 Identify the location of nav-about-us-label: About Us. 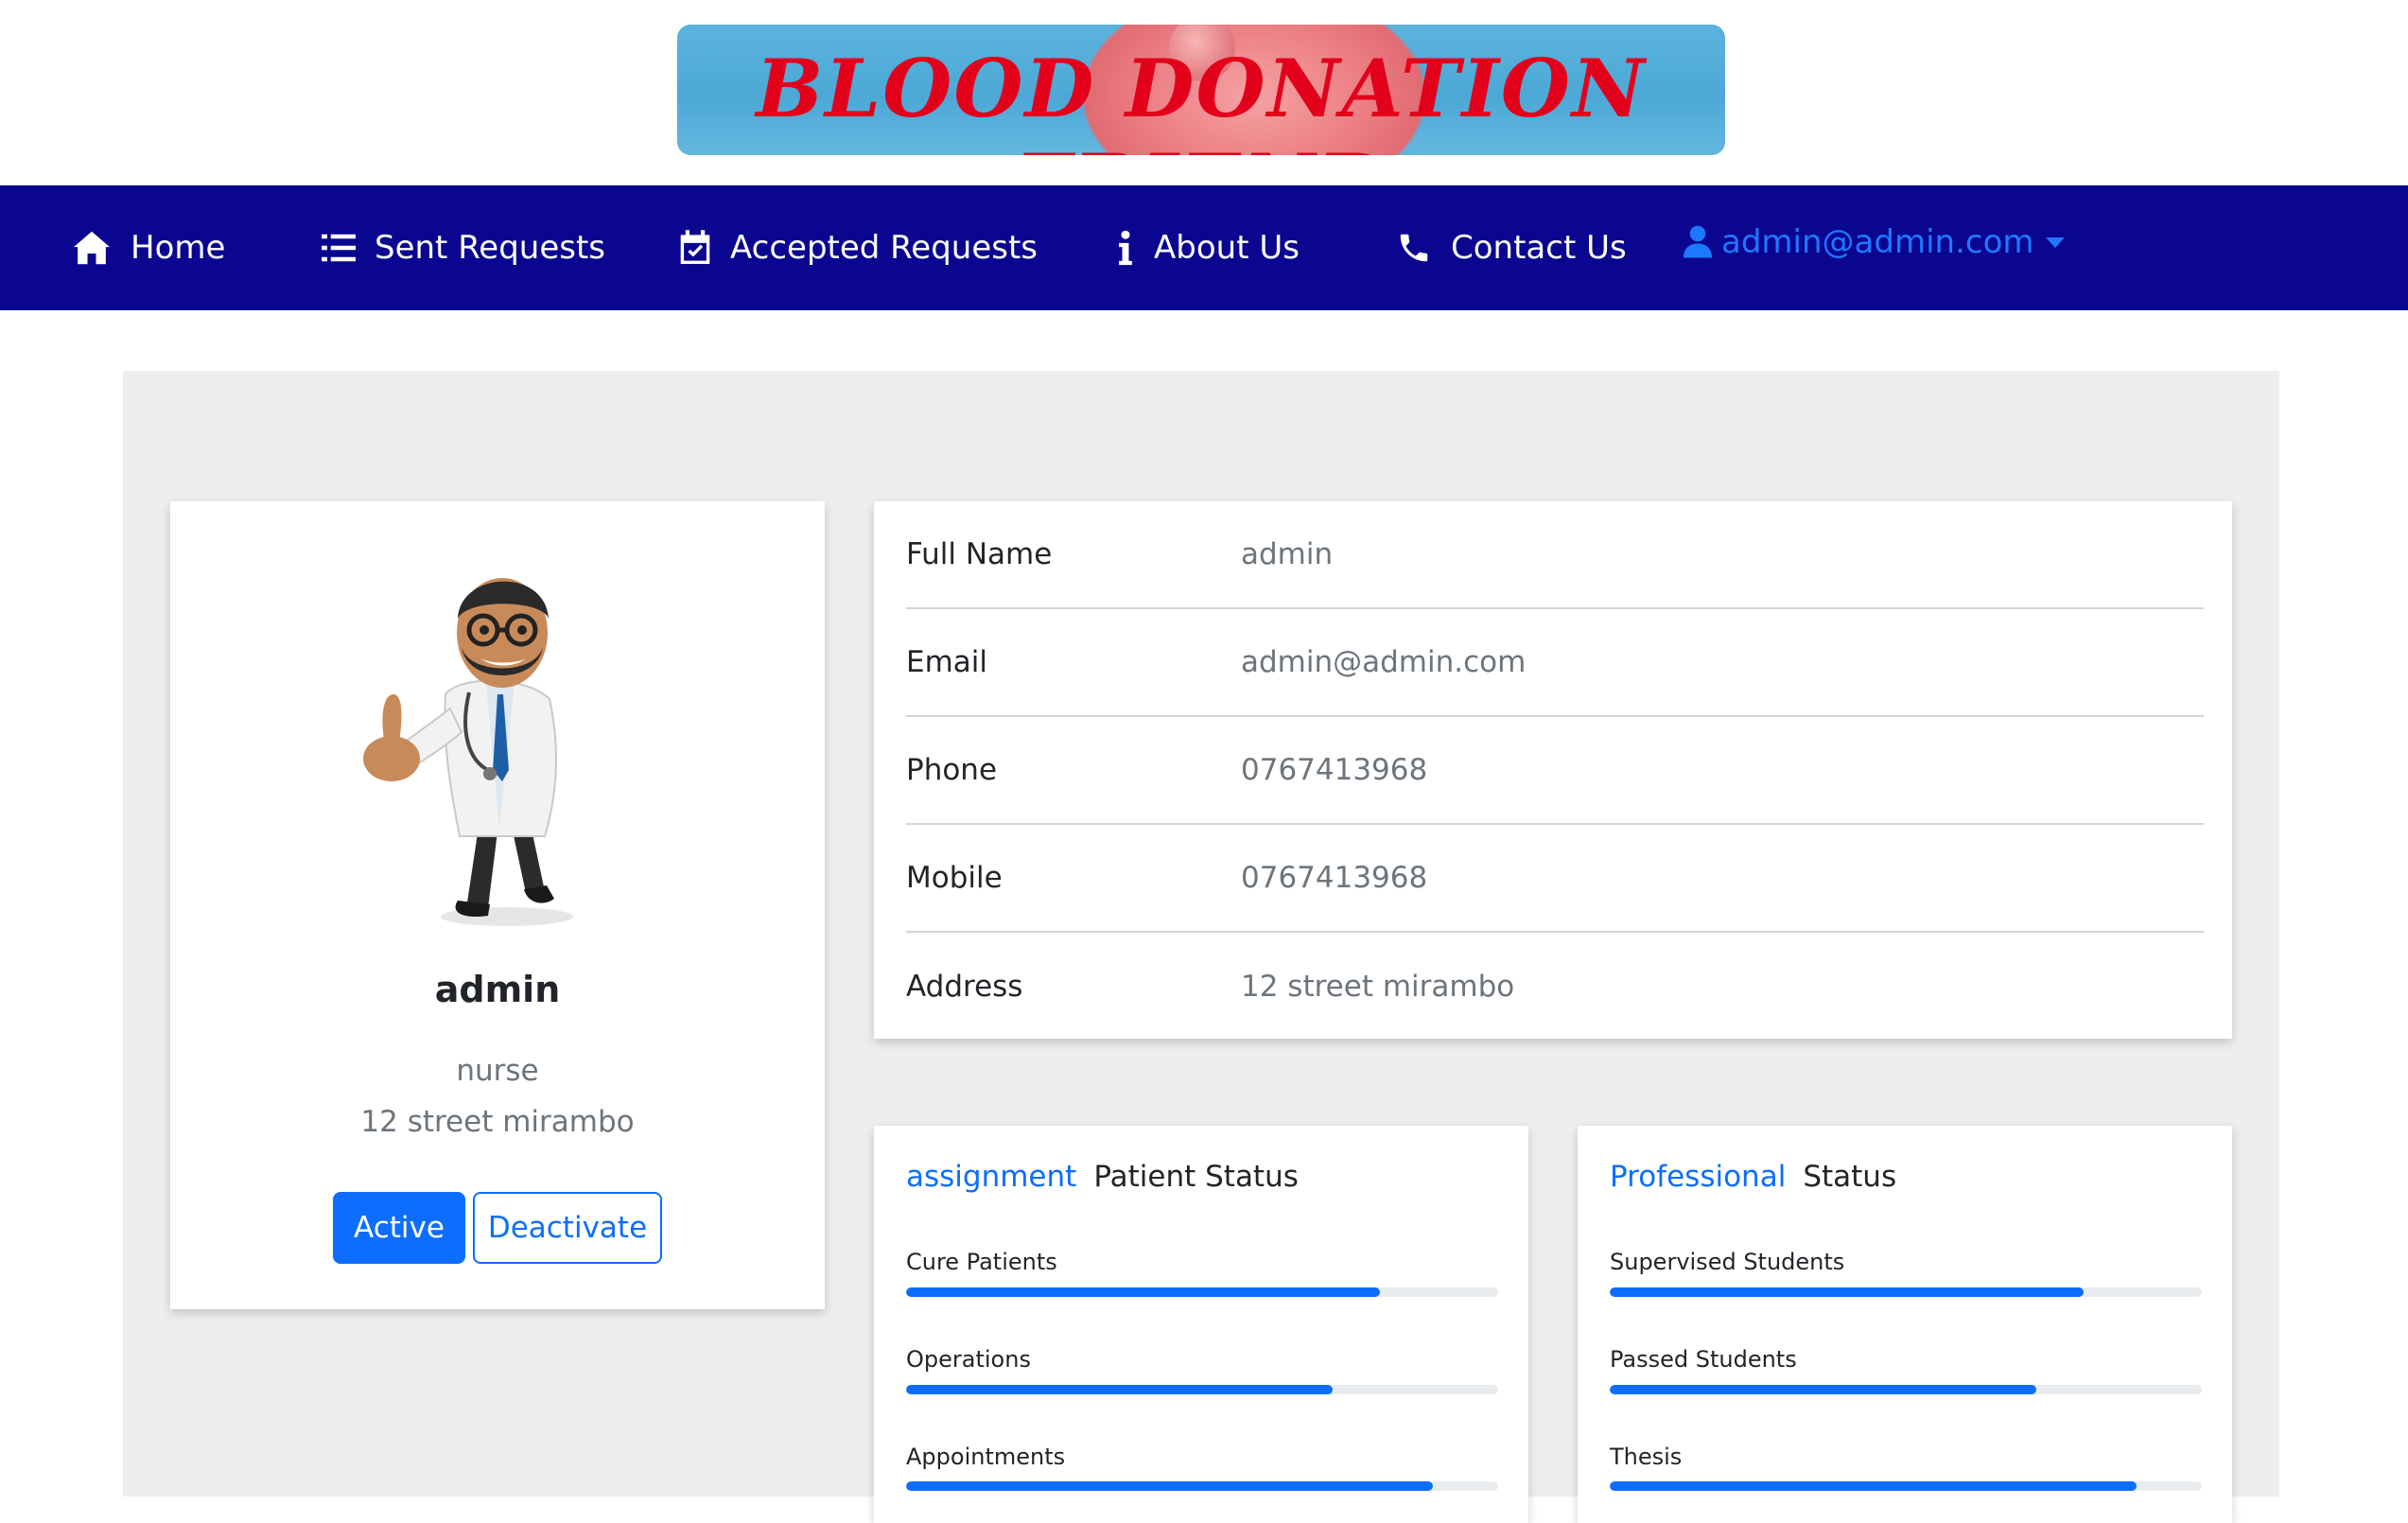
(1227, 248).